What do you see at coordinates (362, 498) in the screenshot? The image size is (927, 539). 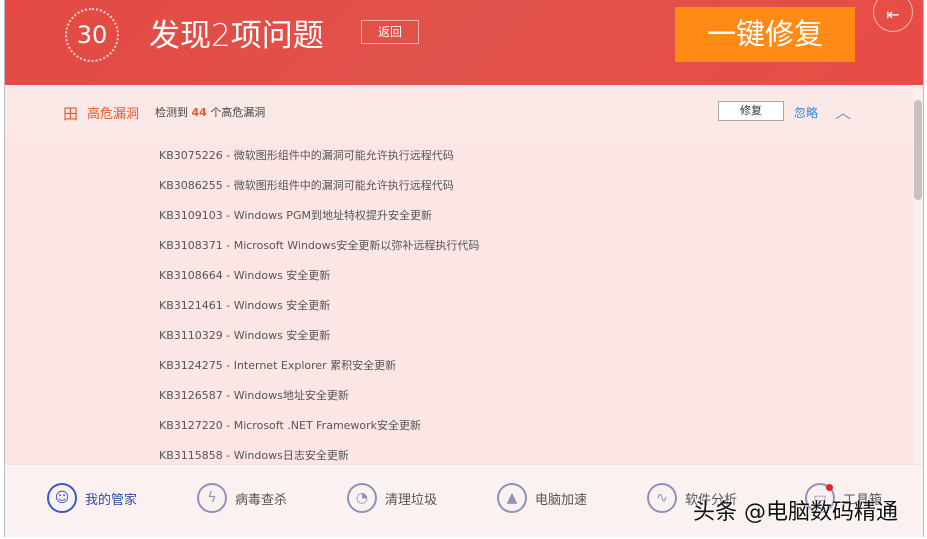 I see `vacuum-icon: ◔` at bounding box center [362, 498].